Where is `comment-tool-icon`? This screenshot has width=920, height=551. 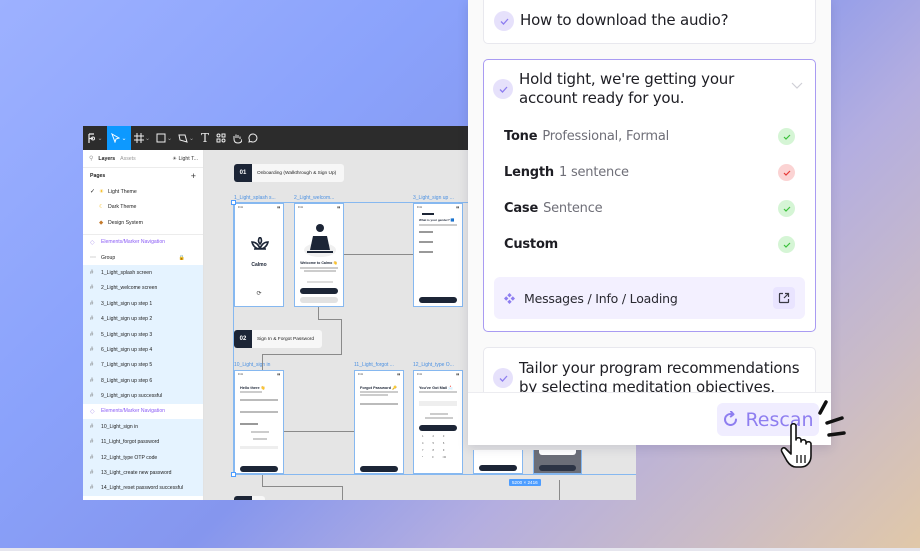
comment-tool-icon is located at coordinates (253, 138).